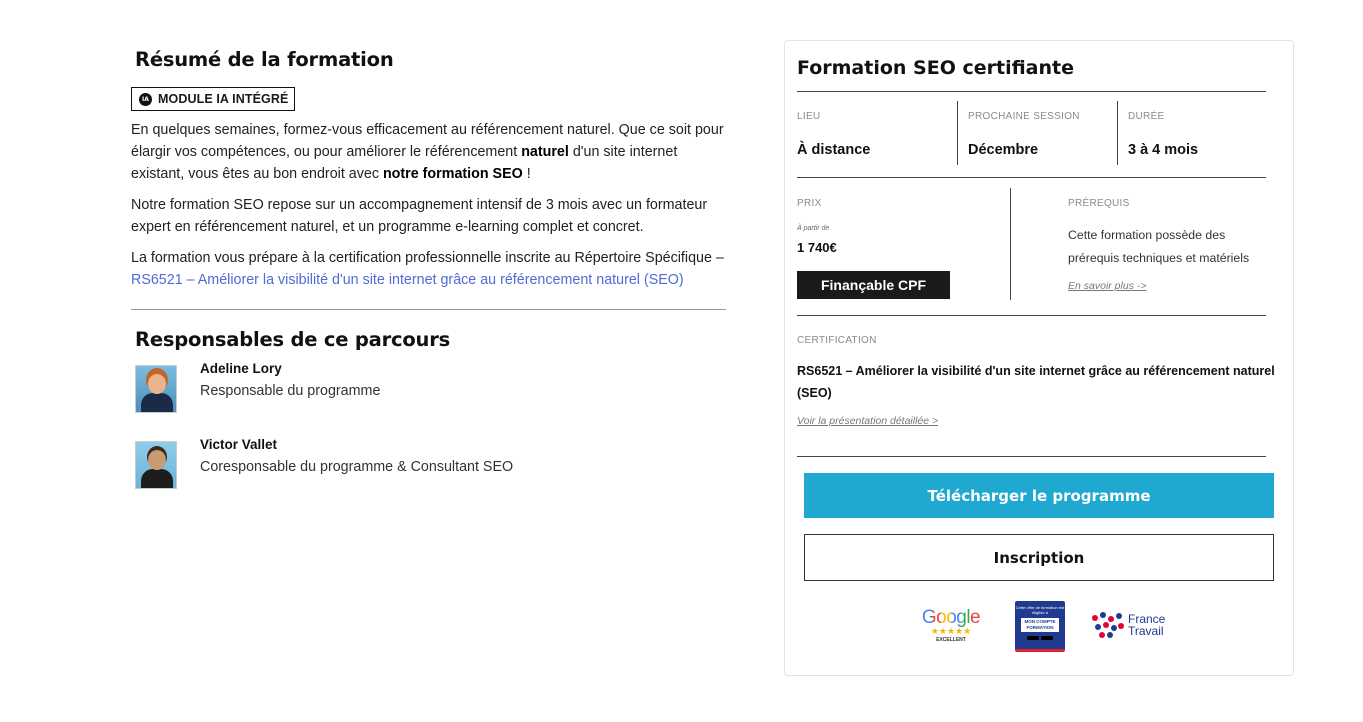 The height and width of the screenshot is (722, 1363). I want to click on prereq-link: En savoir plus ->, so click(1107, 286).